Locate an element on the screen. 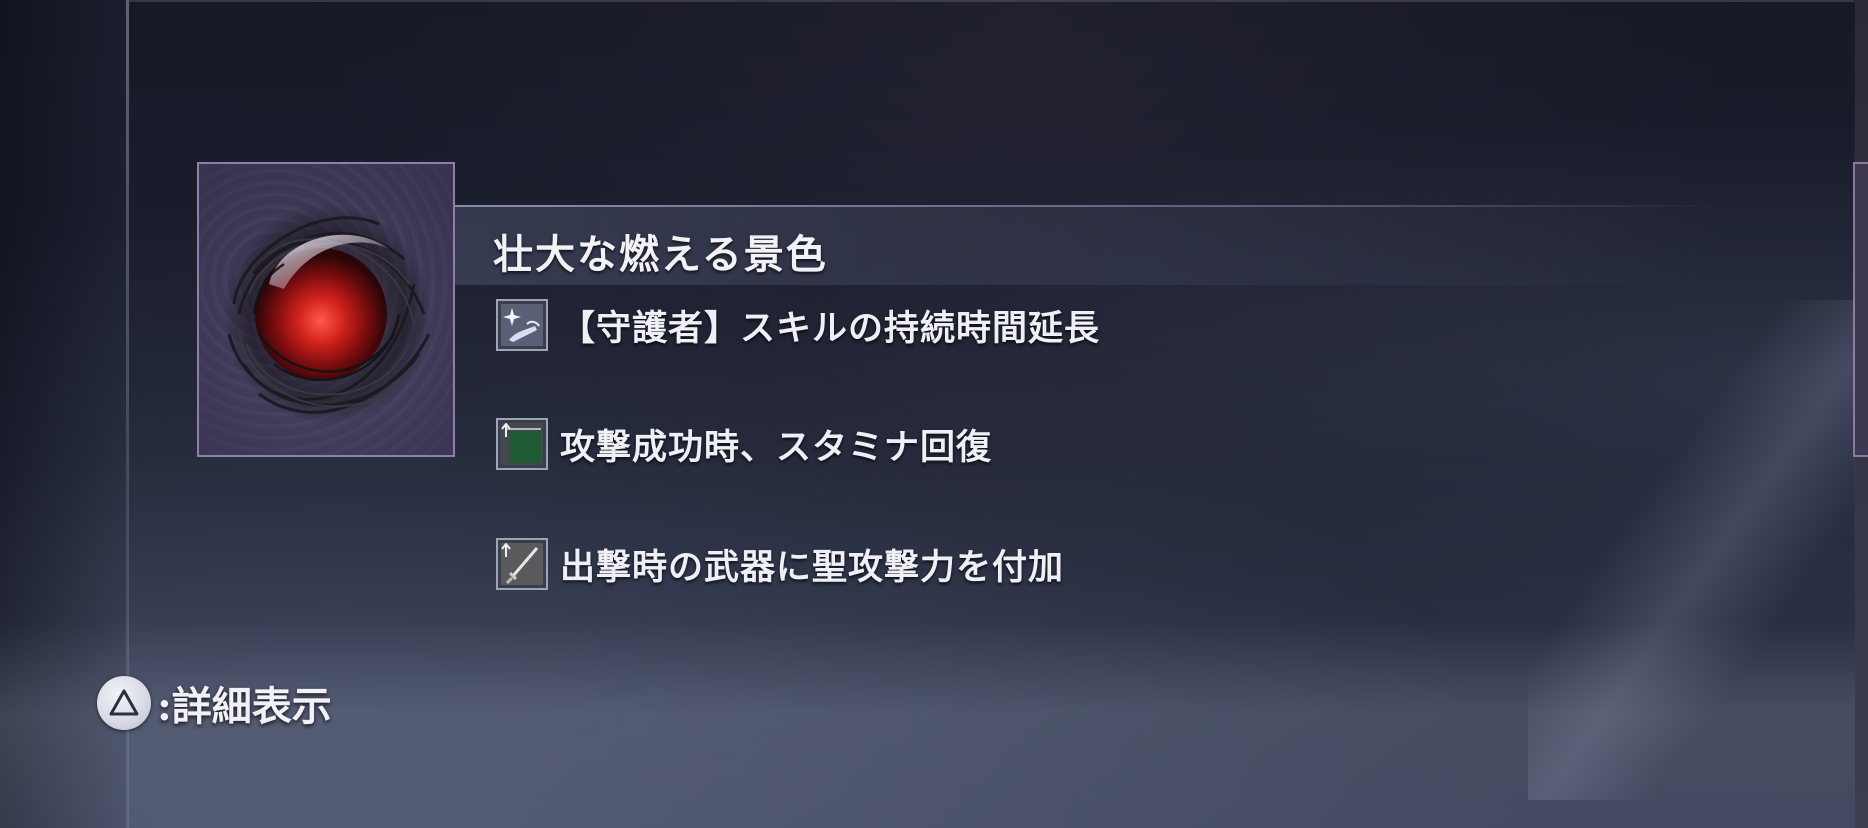 The image size is (1868, 828). effect-row-2: 攻撃成功時、スタミナ回復 is located at coordinates (744, 444).